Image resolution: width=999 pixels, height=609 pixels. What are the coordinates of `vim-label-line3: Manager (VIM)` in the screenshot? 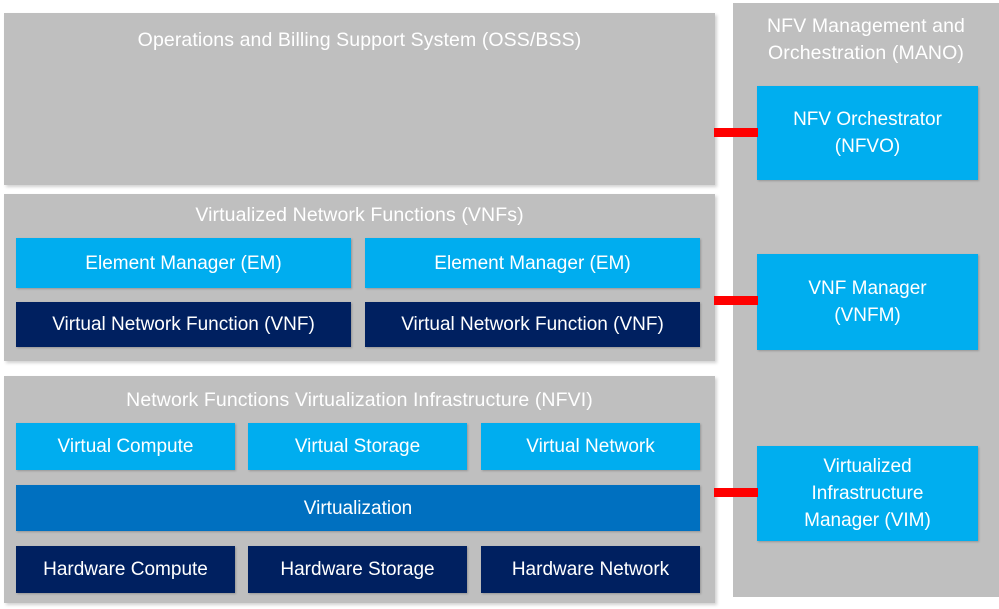 It's located at (867, 520).